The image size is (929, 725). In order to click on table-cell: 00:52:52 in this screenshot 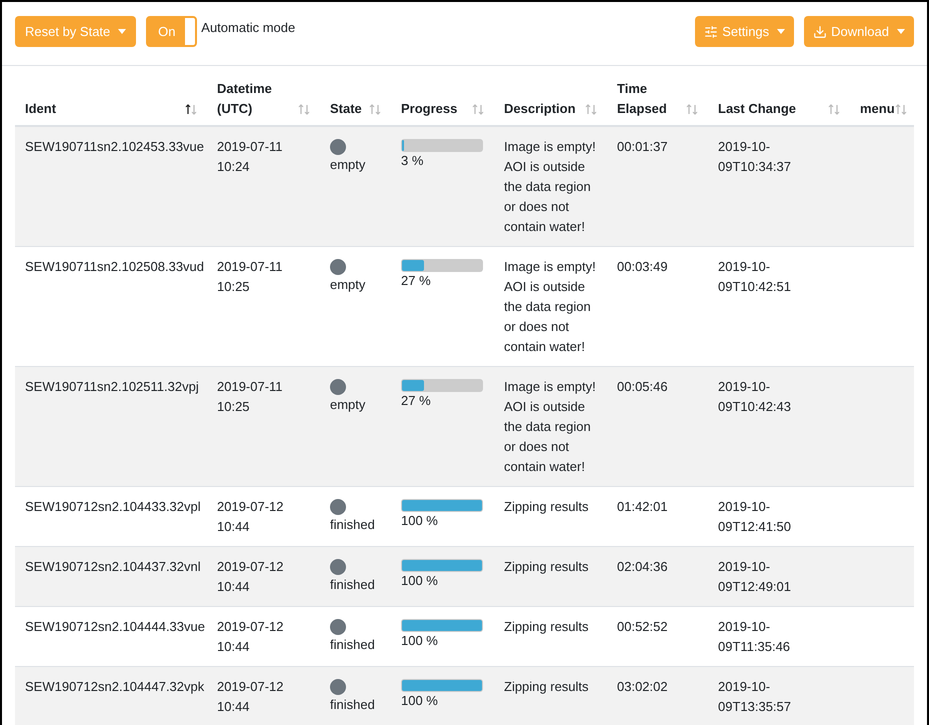, I will do `click(642, 626)`.